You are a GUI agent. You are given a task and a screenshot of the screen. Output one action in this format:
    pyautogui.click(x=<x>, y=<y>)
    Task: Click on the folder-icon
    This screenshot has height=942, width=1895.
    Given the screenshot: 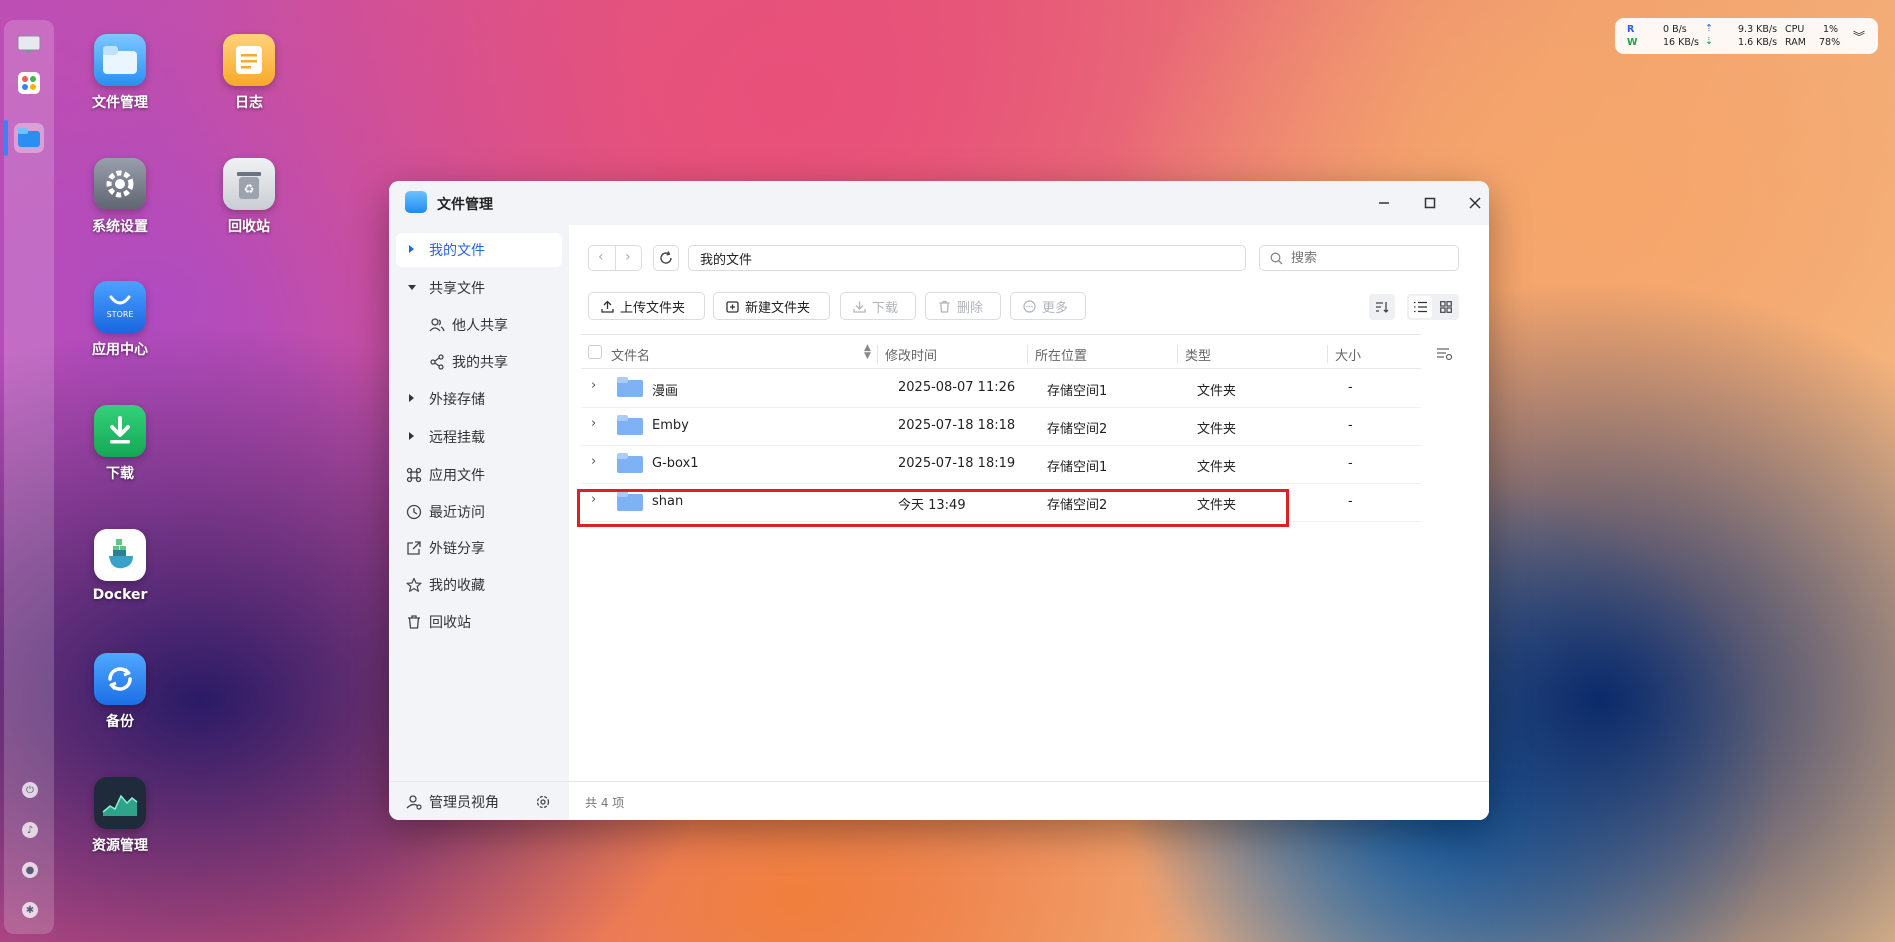 What is the action you would take?
    pyautogui.click(x=630, y=425)
    